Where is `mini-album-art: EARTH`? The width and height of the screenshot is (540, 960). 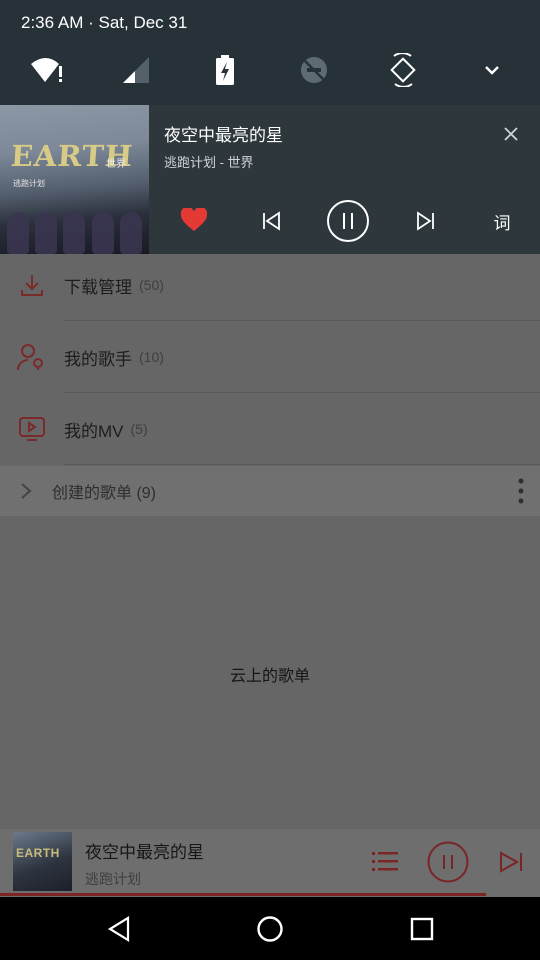
mini-album-art: EARTH is located at coordinates (42, 861).